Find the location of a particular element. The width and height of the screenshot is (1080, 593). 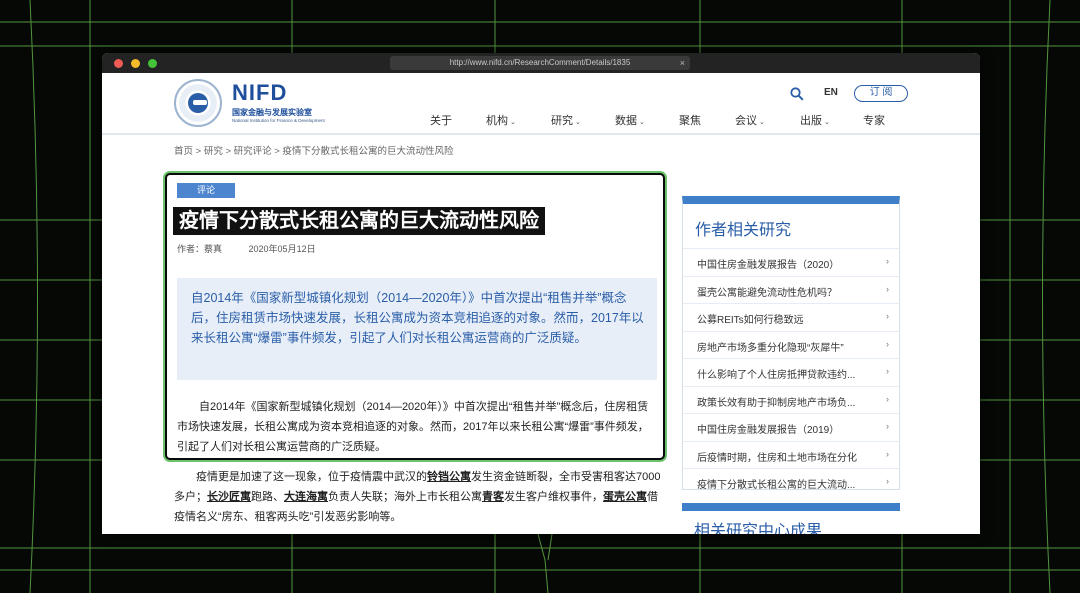

maximize-window-button is located at coordinates (152, 63).